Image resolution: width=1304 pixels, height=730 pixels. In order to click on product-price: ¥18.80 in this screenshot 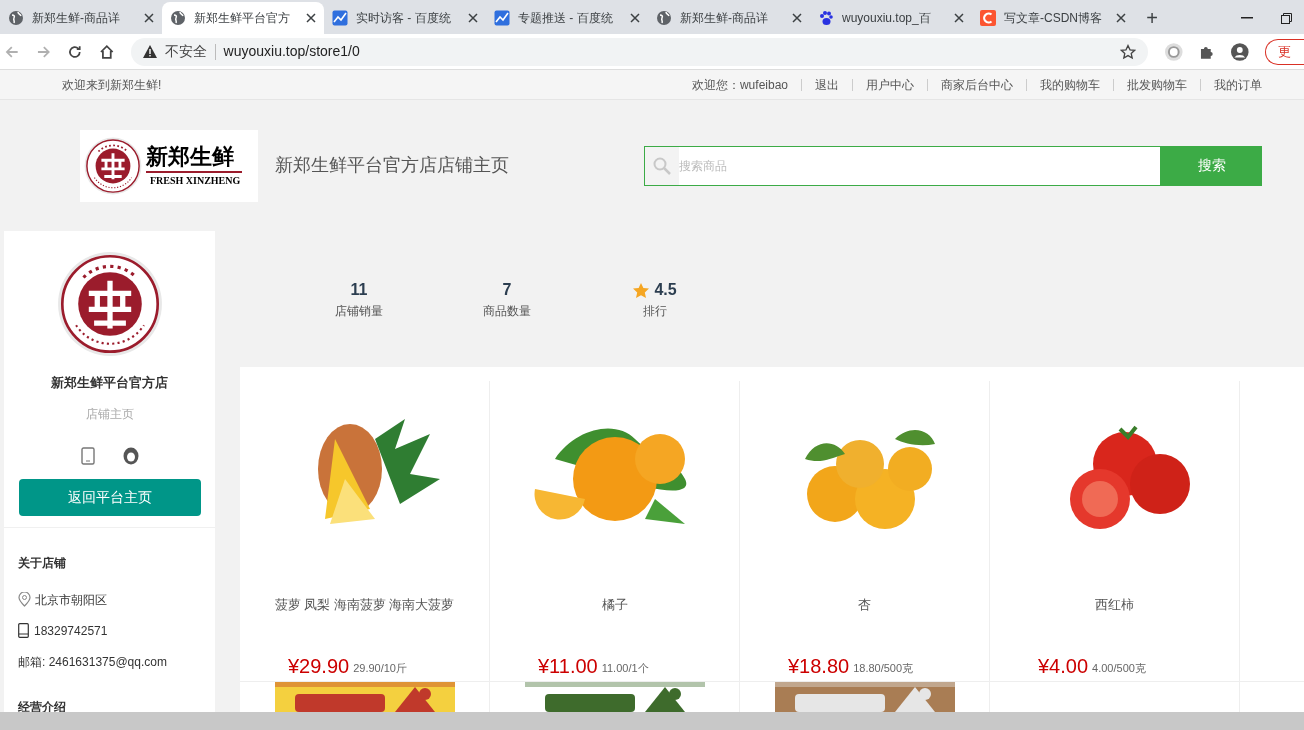, I will do `click(819, 665)`.